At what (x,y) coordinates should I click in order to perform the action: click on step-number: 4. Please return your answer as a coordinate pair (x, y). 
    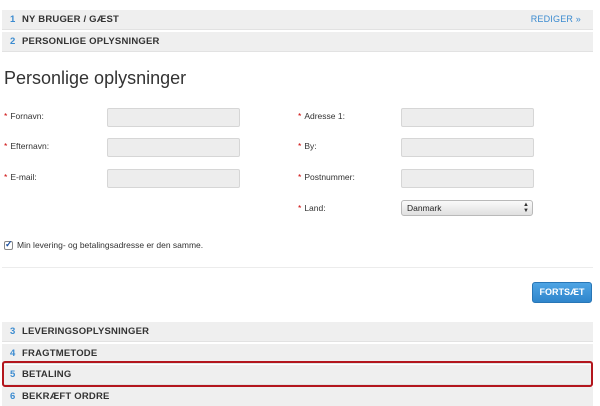
    Looking at the image, I should click on (13, 353).